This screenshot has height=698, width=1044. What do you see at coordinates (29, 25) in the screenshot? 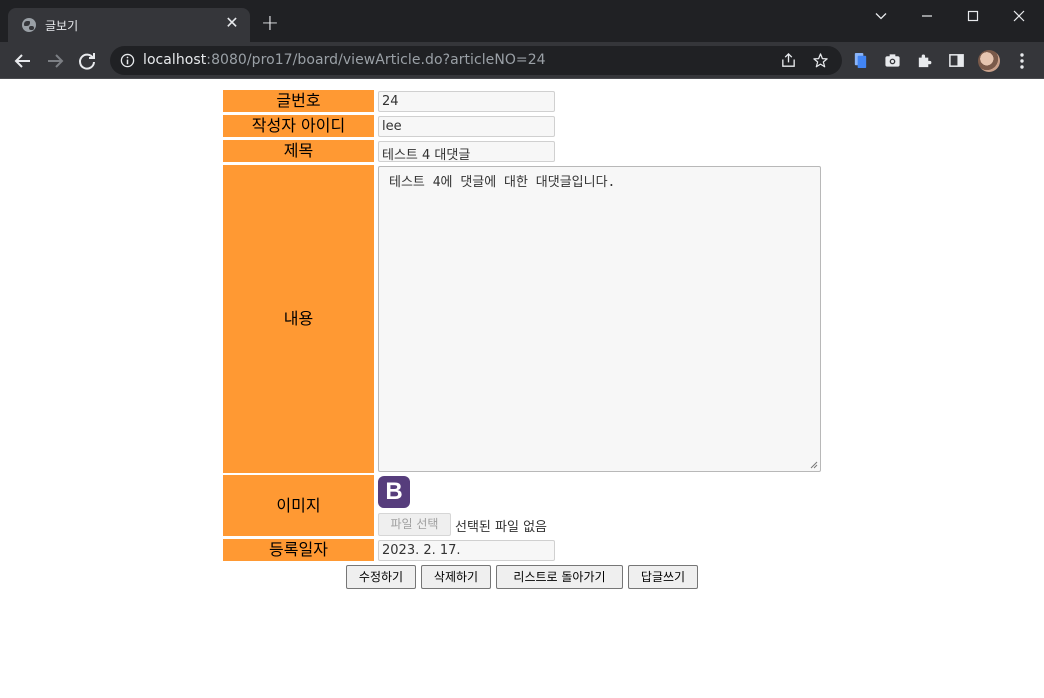
I see `globe-icon` at bounding box center [29, 25].